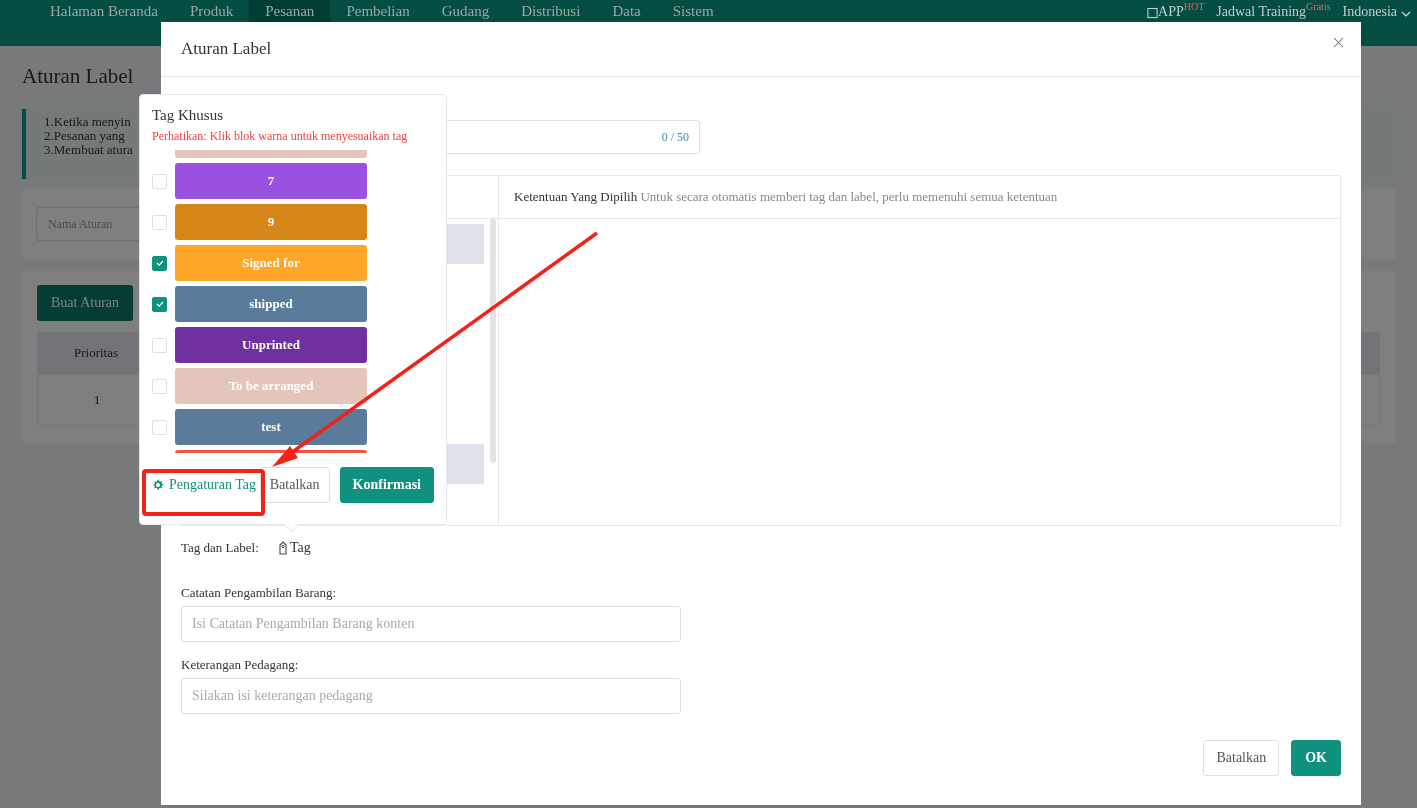  What do you see at coordinates (1194, 7) in the screenshot?
I see `hot-label: HOT` at bounding box center [1194, 7].